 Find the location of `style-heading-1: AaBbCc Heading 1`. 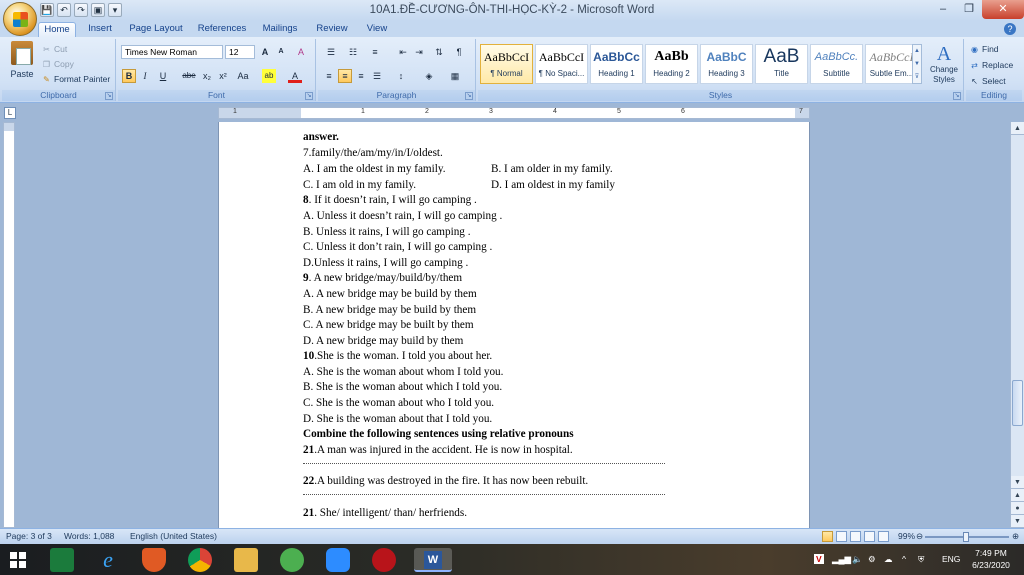

style-heading-1: AaBbCc Heading 1 is located at coordinates (616, 64).